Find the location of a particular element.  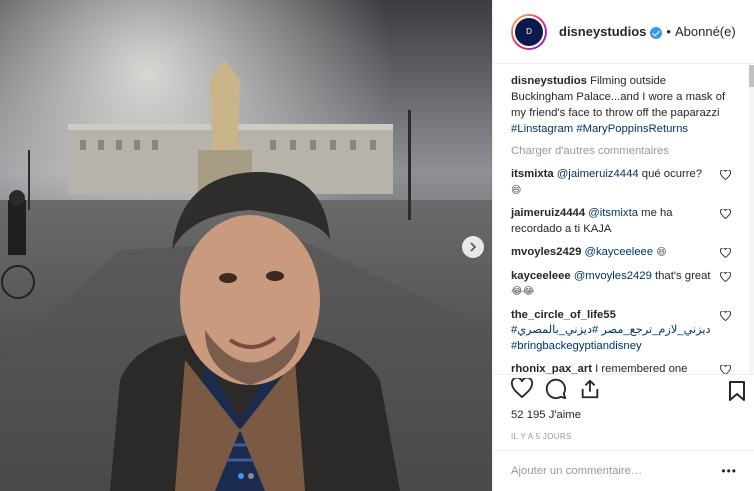

bookmark-icon is located at coordinates (737, 391).